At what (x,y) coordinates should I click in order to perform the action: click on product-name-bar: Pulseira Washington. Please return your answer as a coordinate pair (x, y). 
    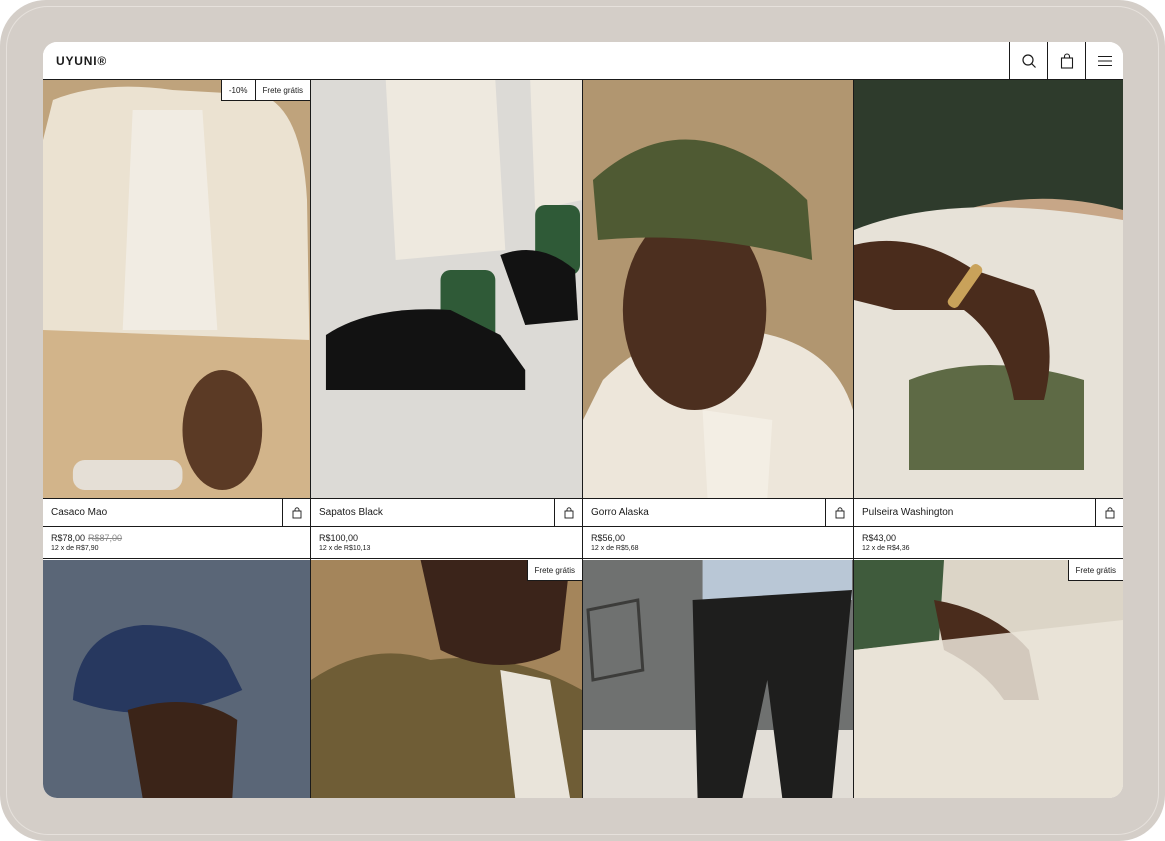
    Looking at the image, I should click on (988, 512).